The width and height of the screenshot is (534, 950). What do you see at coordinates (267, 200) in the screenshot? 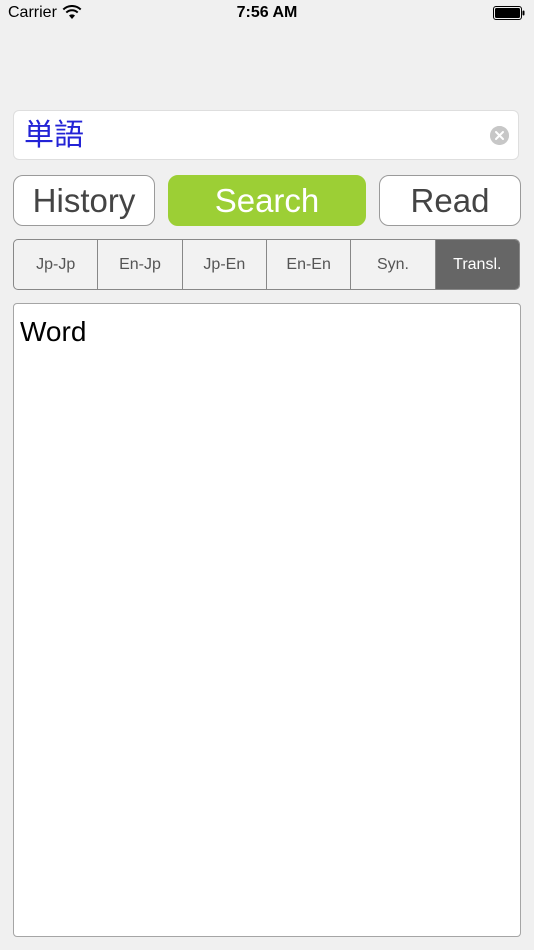
I see `search-button: Search` at bounding box center [267, 200].